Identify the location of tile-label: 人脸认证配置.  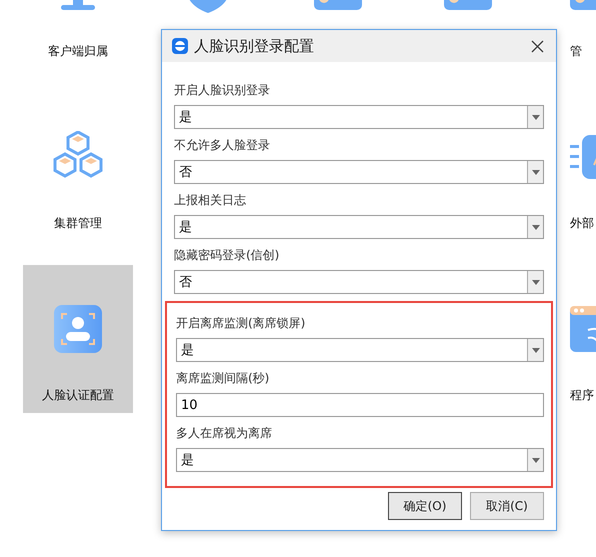
(78, 395).